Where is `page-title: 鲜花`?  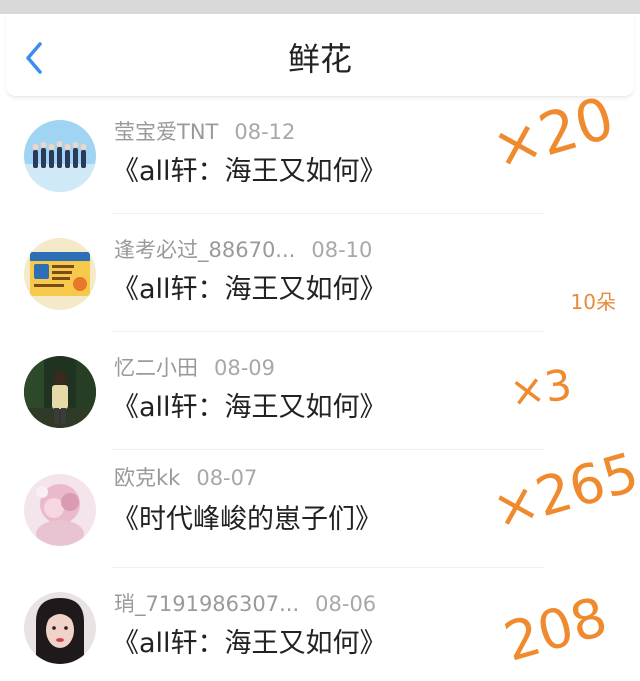 page-title: 鲜花 is located at coordinates (319, 59).